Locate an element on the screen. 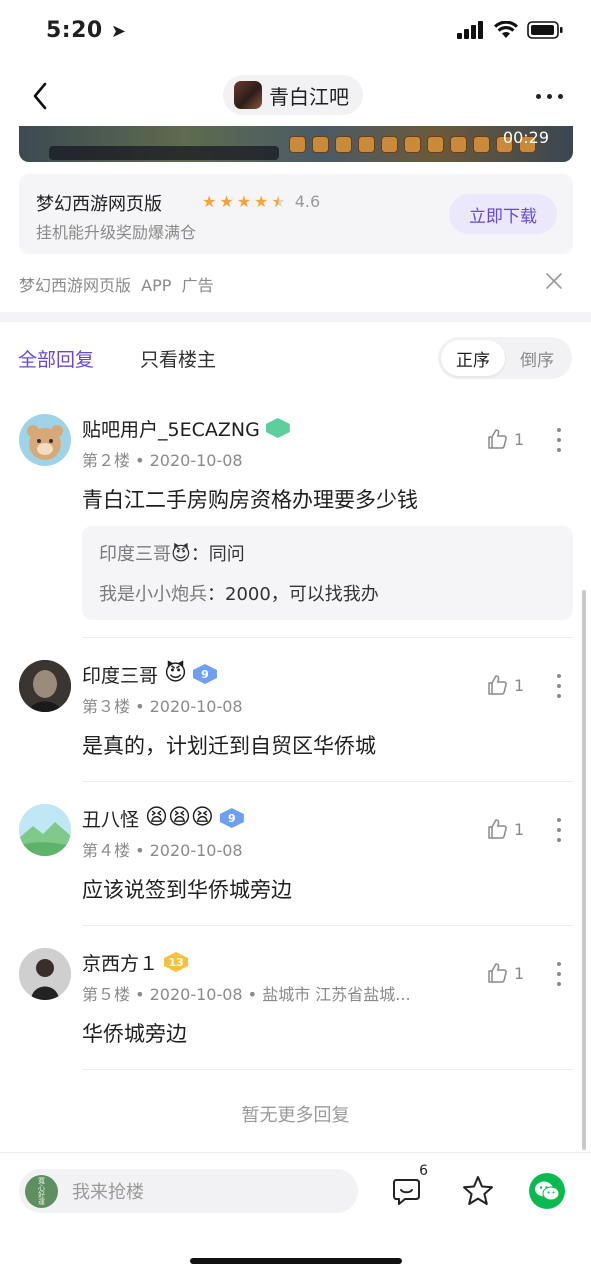 The width and height of the screenshot is (591, 1279). battery-icon is located at coordinates (545, 30).